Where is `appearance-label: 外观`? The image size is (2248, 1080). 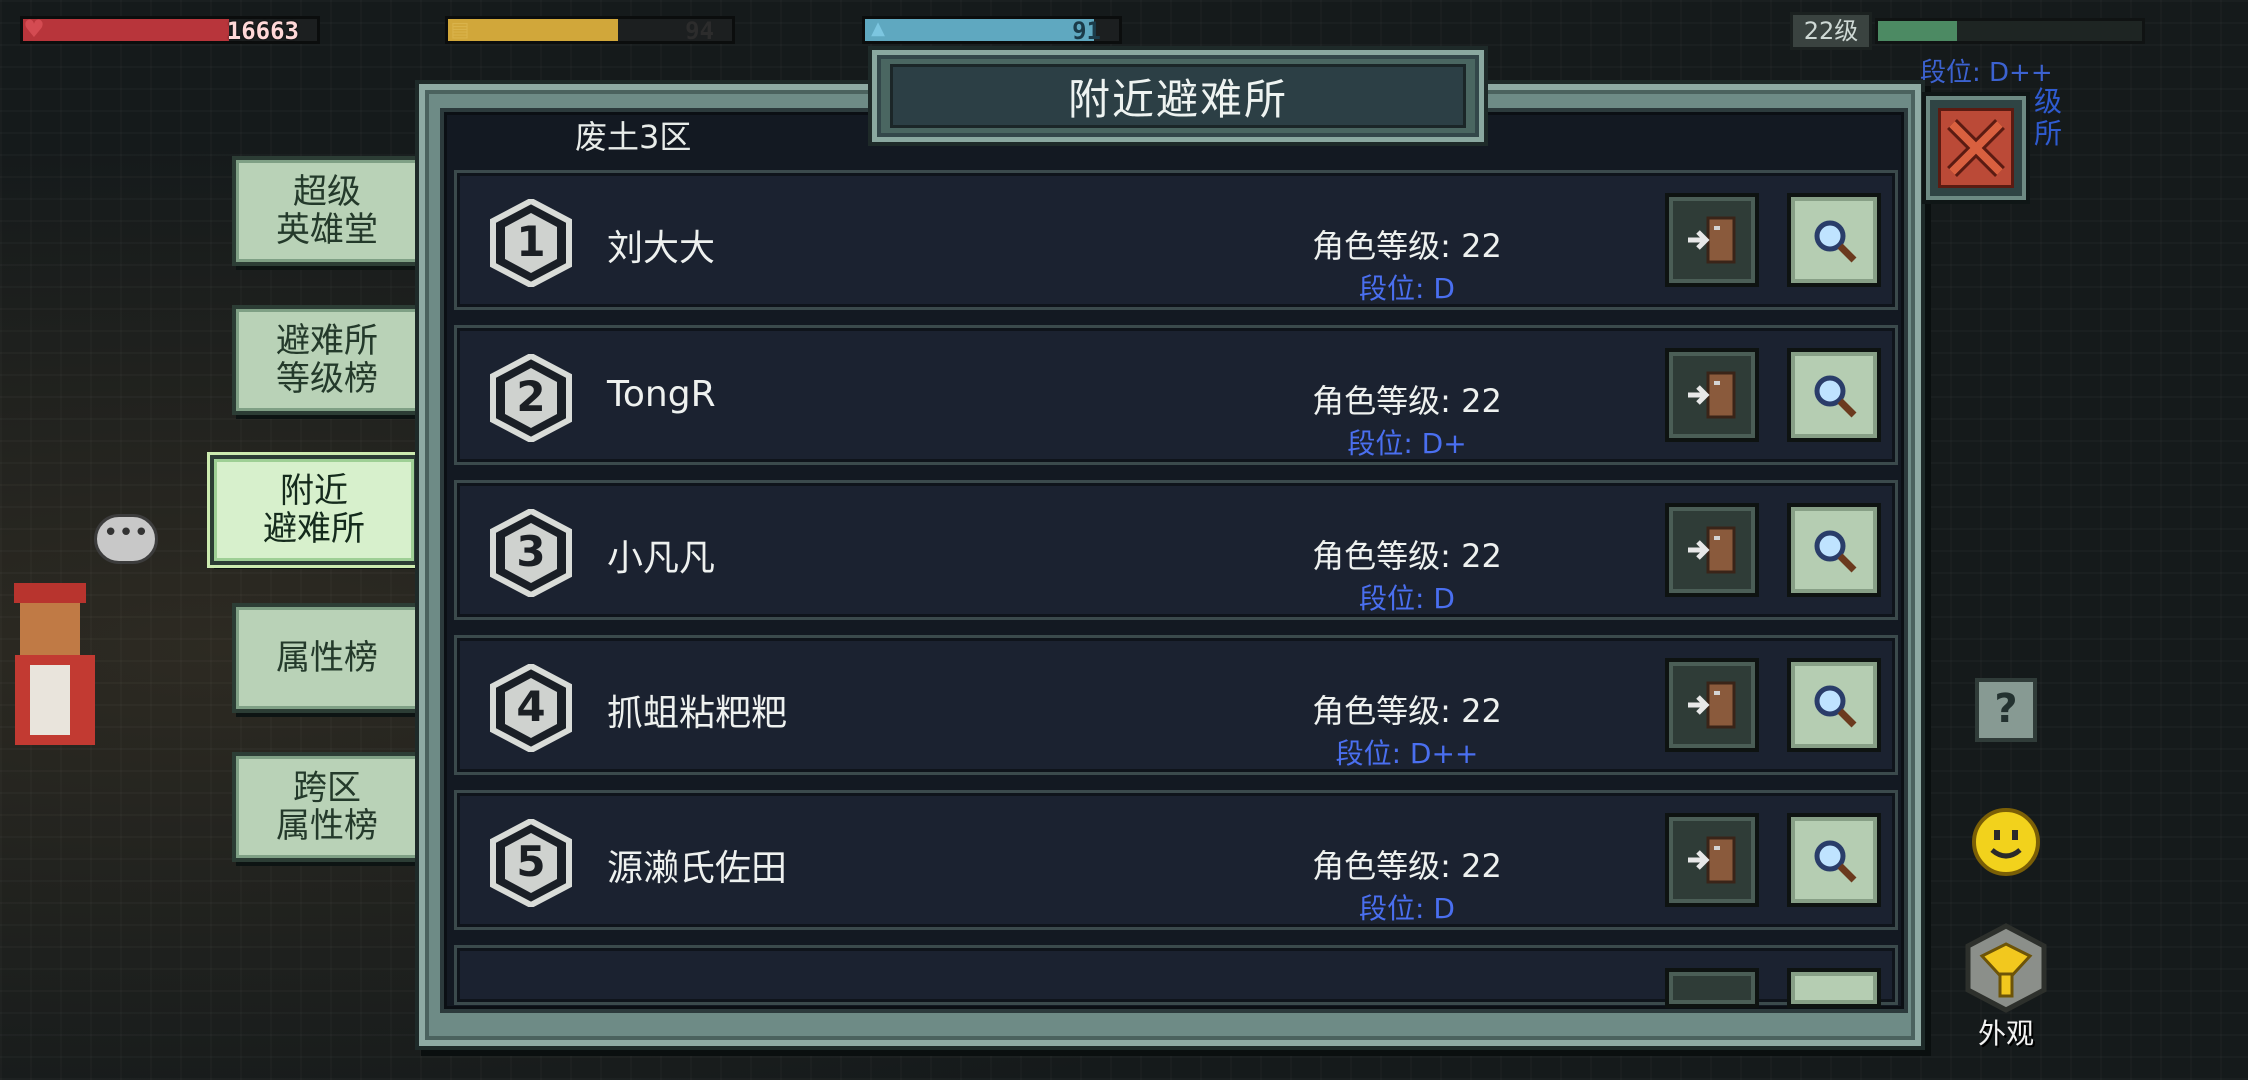 appearance-label: 外观 is located at coordinates (2005, 1033).